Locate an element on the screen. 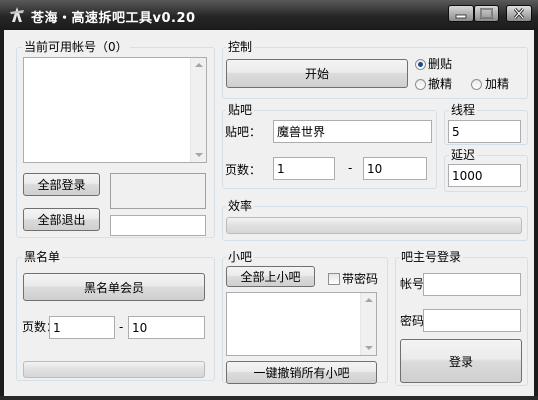 Image resolution: width=538 pixels, height=400 pixels. captcha-input is located at coordinates (158, 225).